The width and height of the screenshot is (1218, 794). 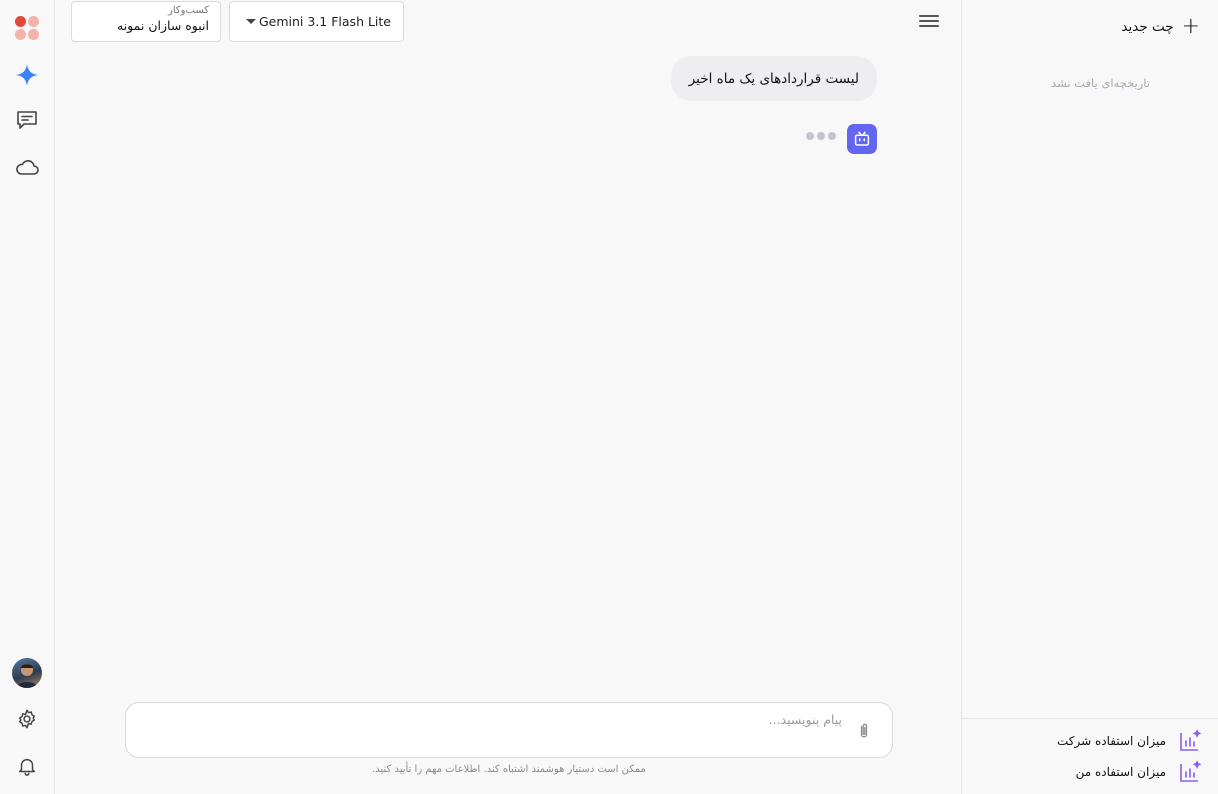 I want to click on avatar, so click(x=27, y=673).